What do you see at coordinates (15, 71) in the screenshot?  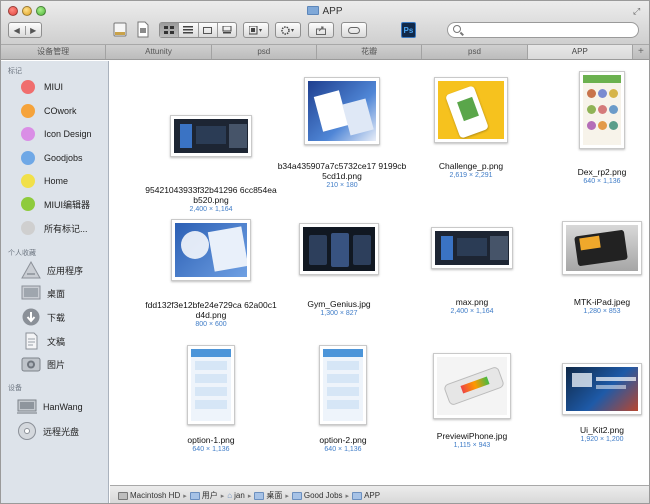 I see `tags-header: 标记` at bounding box center [15, 71].